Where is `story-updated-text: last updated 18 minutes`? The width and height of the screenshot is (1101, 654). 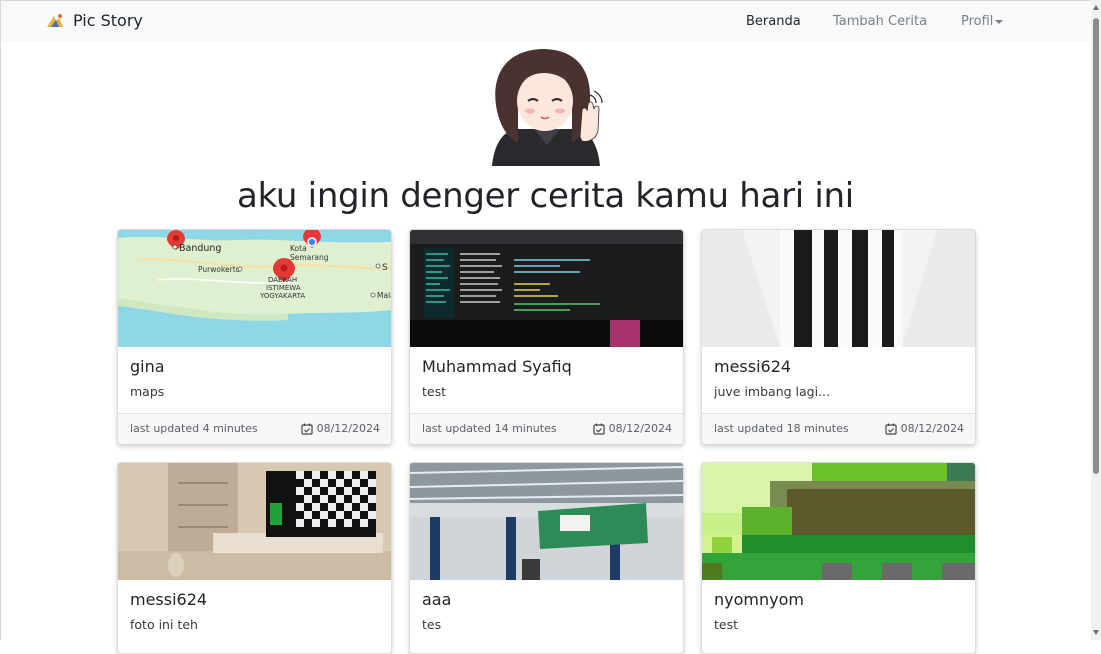
story-updated-text: last updated 18 minutes is located at coordinates (781, 428).